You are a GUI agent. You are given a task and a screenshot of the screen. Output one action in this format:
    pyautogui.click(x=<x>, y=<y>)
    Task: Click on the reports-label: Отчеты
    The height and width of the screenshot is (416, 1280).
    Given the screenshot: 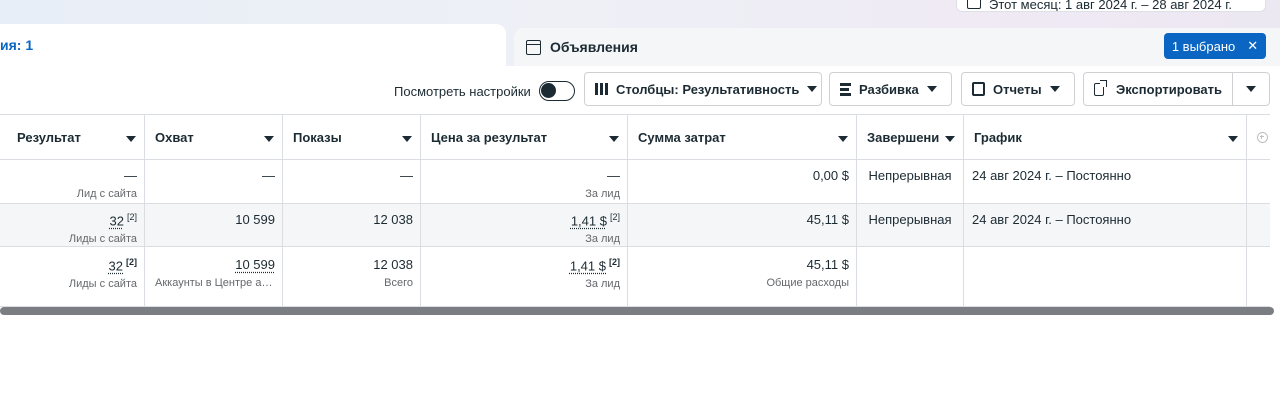 What is the action you would take?
    pyautogui.click(x=1017, y=89)
    